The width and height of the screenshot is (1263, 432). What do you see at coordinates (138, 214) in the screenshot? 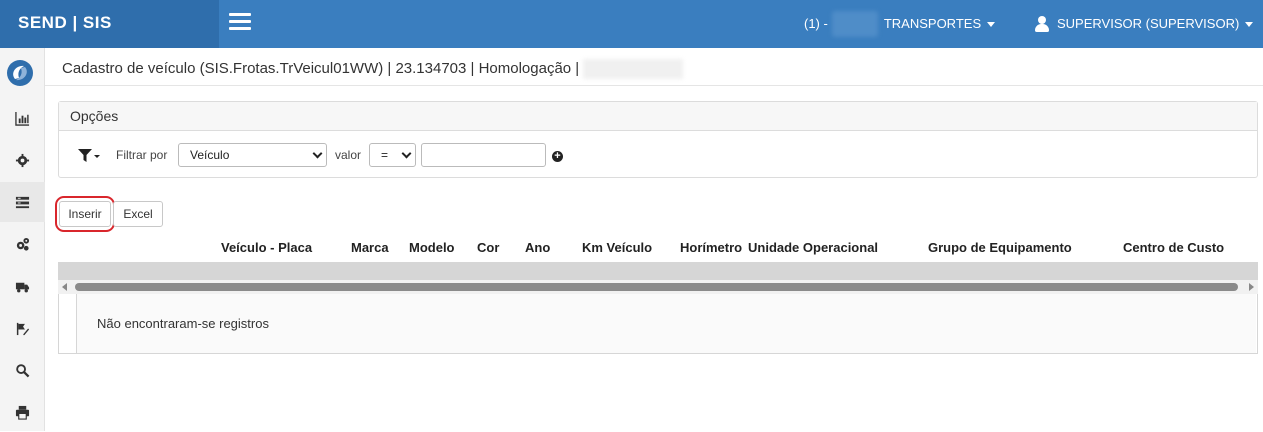
I see `excel-button: Excel` at bounding box center [138, 214].